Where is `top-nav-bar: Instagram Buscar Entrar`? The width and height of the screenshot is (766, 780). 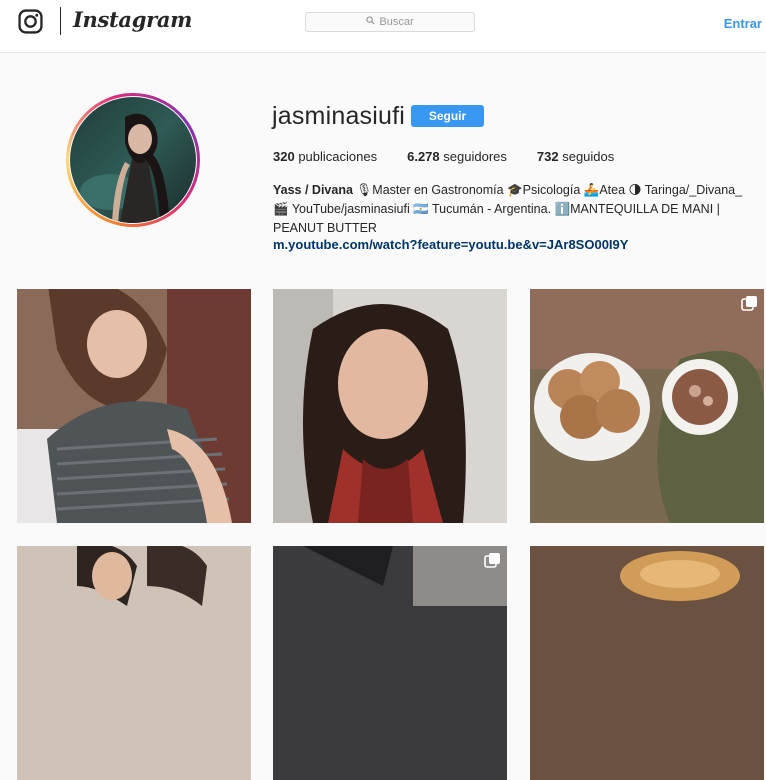 top-nav-bar: Instagram Buscar Entrar is located at coordinates (383, 26).